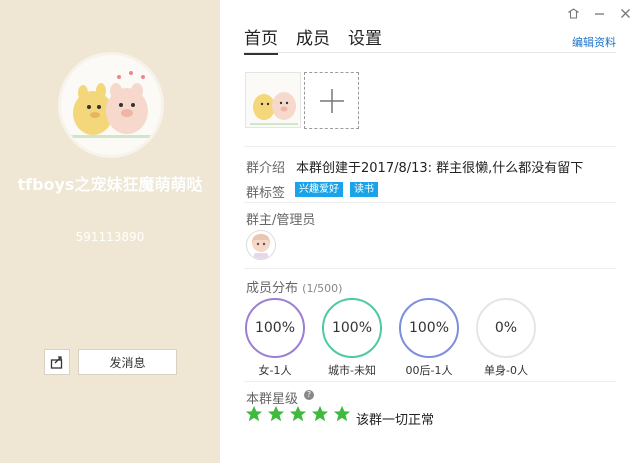 Image resolution: width=640 pixels, height=463 pixels. I want to click on tab-home: 首页, so click(261, 39).